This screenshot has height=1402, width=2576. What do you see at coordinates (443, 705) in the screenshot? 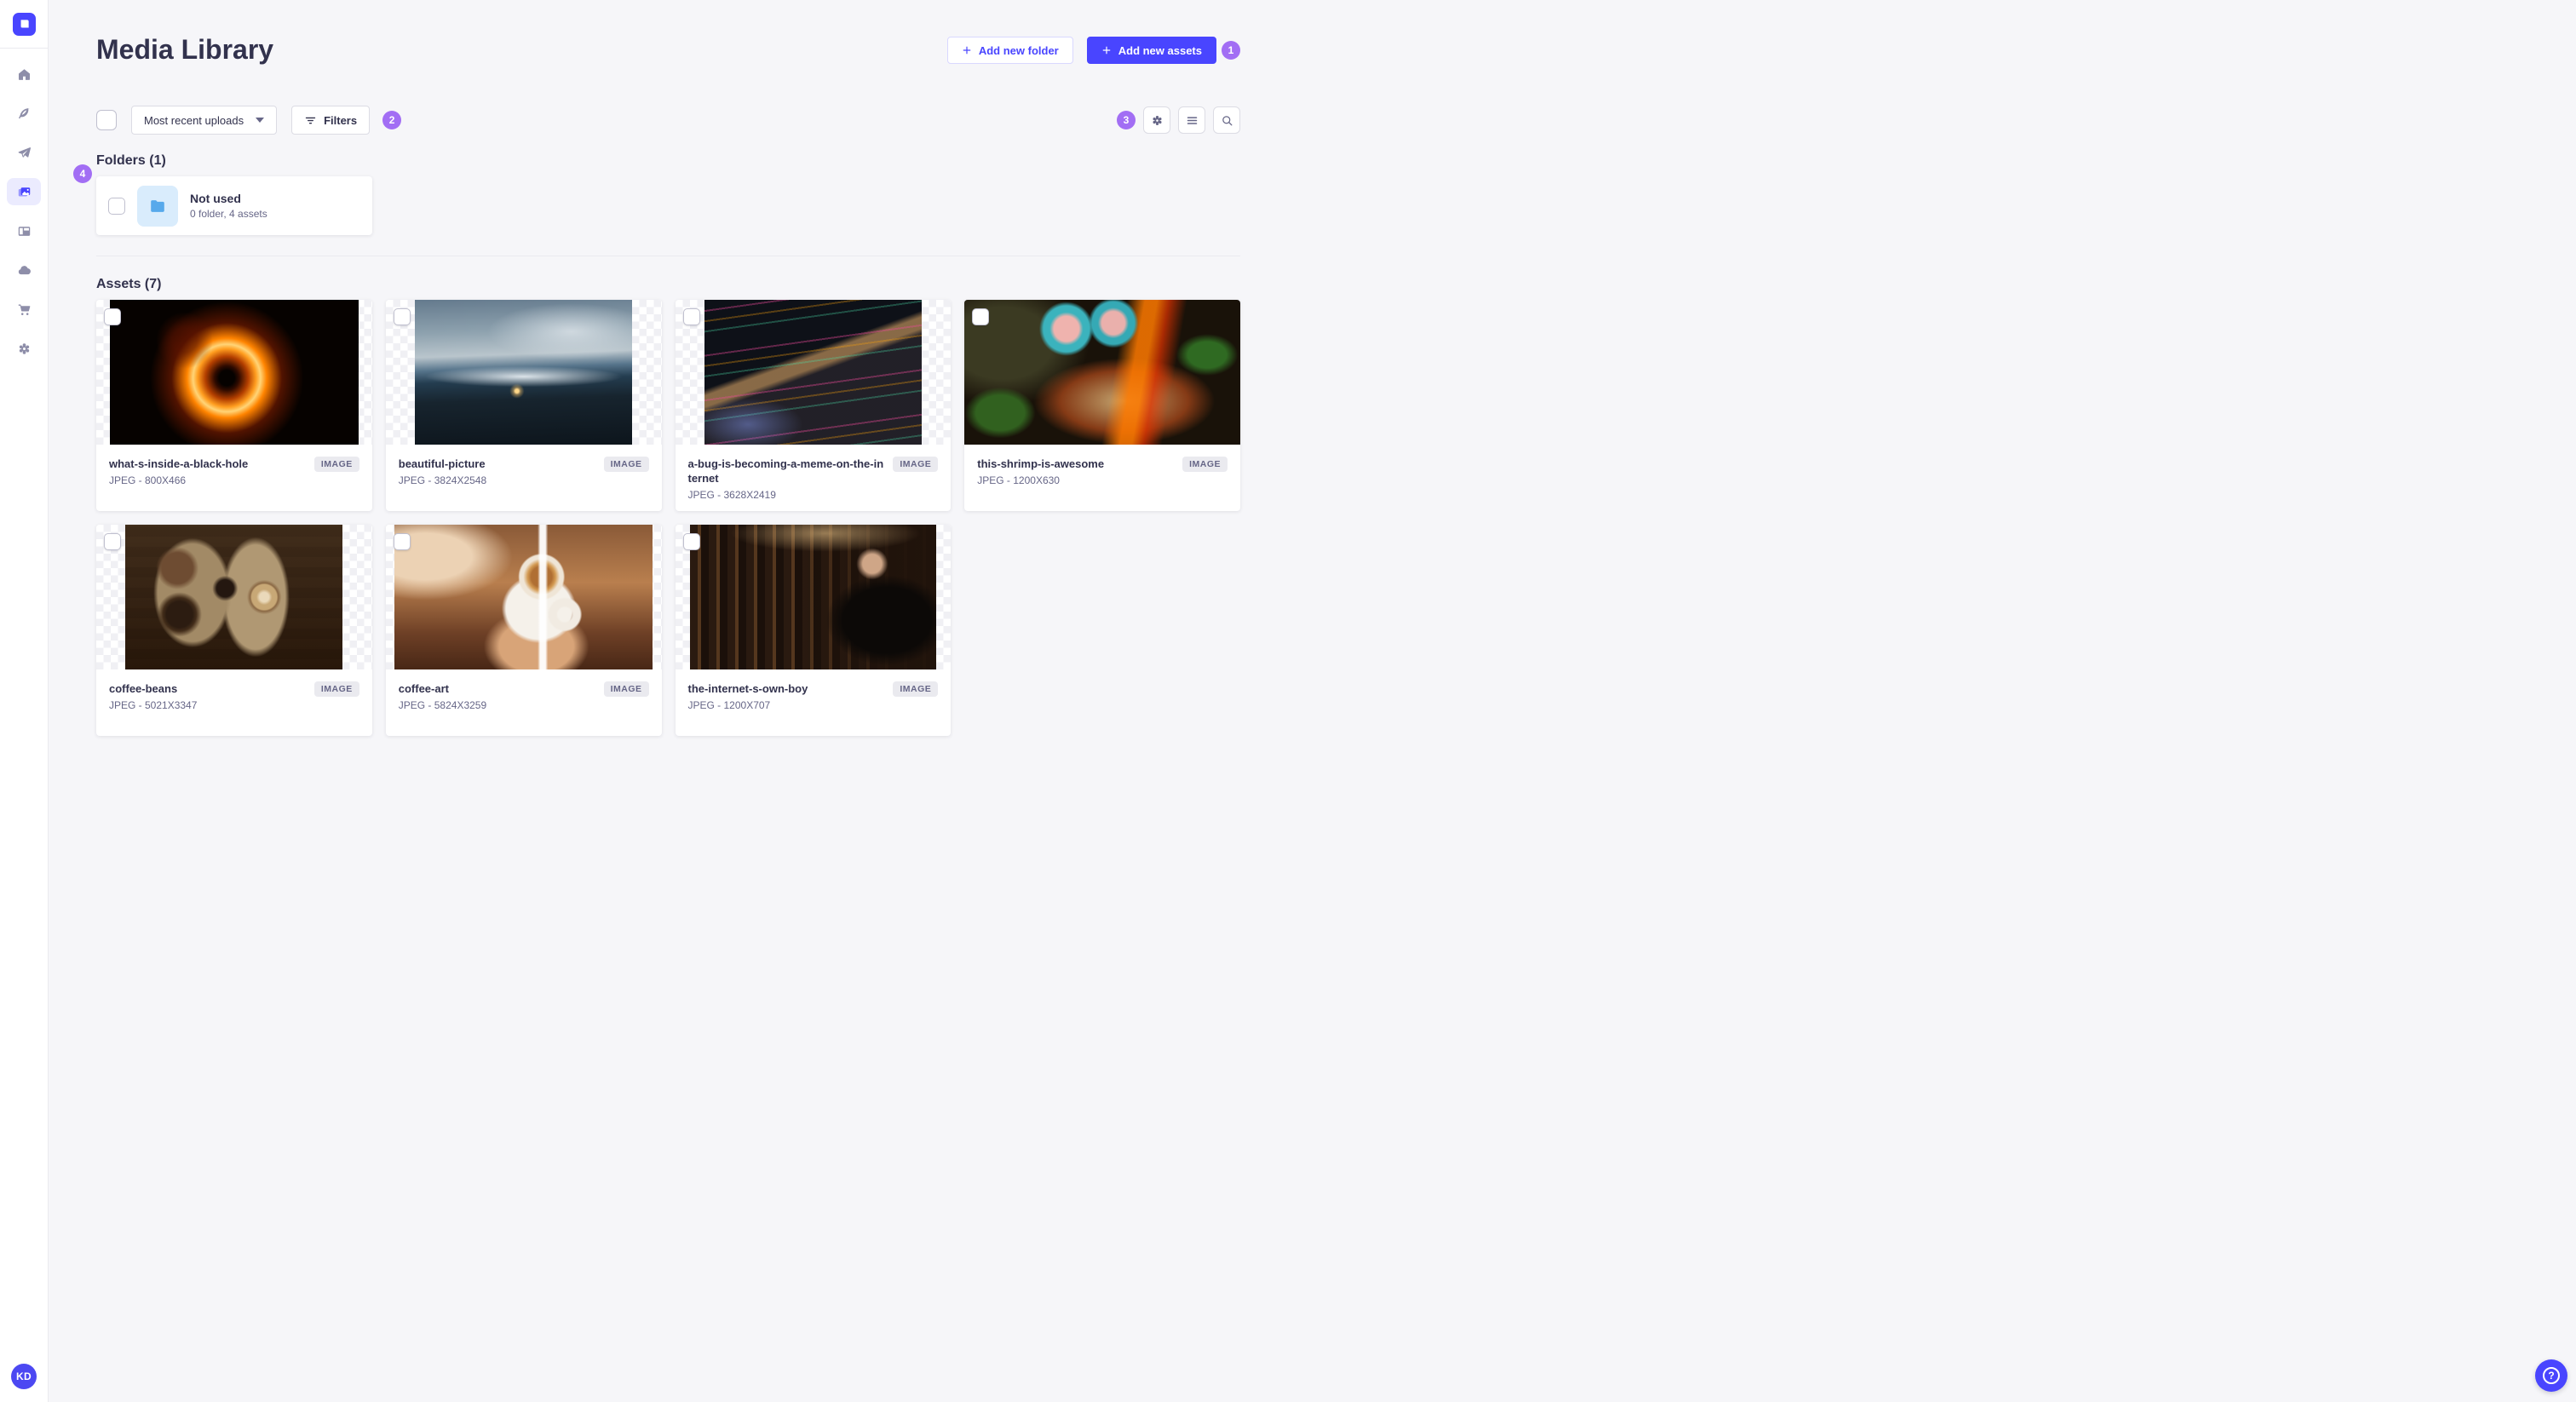
I see `asset-meta: JPEG - 5824X3259` at bounding box center [443, 705].